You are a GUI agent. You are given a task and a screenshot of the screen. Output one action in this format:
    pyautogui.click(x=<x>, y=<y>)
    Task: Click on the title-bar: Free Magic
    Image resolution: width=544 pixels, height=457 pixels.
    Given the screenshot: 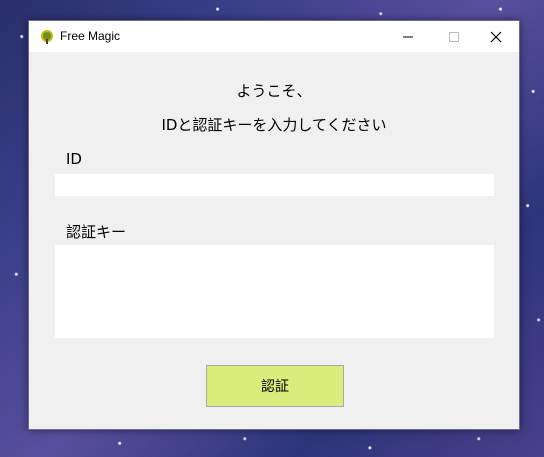 What is the action you would take?
    pyautogui.click(x=274, y=36)
    